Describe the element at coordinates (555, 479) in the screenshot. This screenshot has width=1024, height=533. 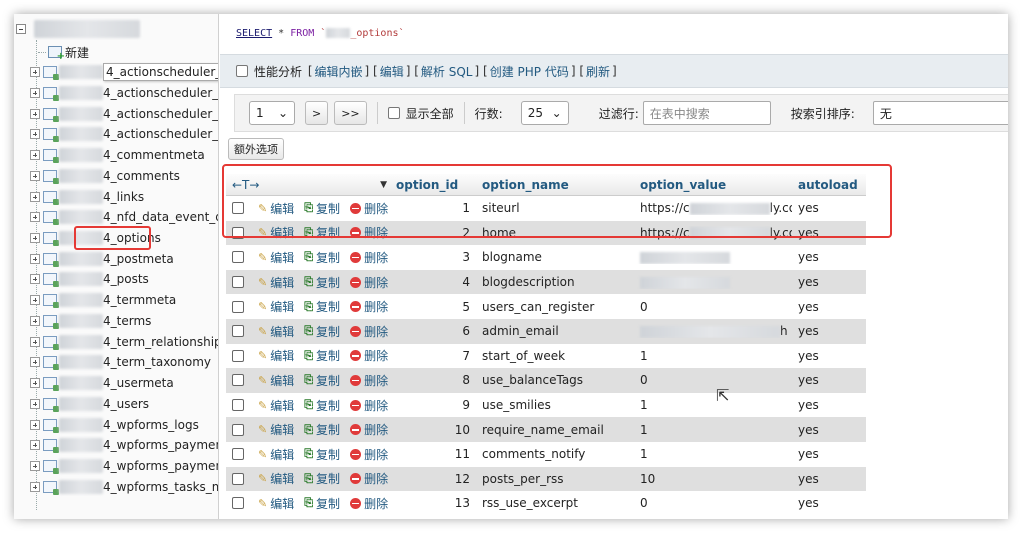
I see `cell-option-name: posts_per_rss` at that location.